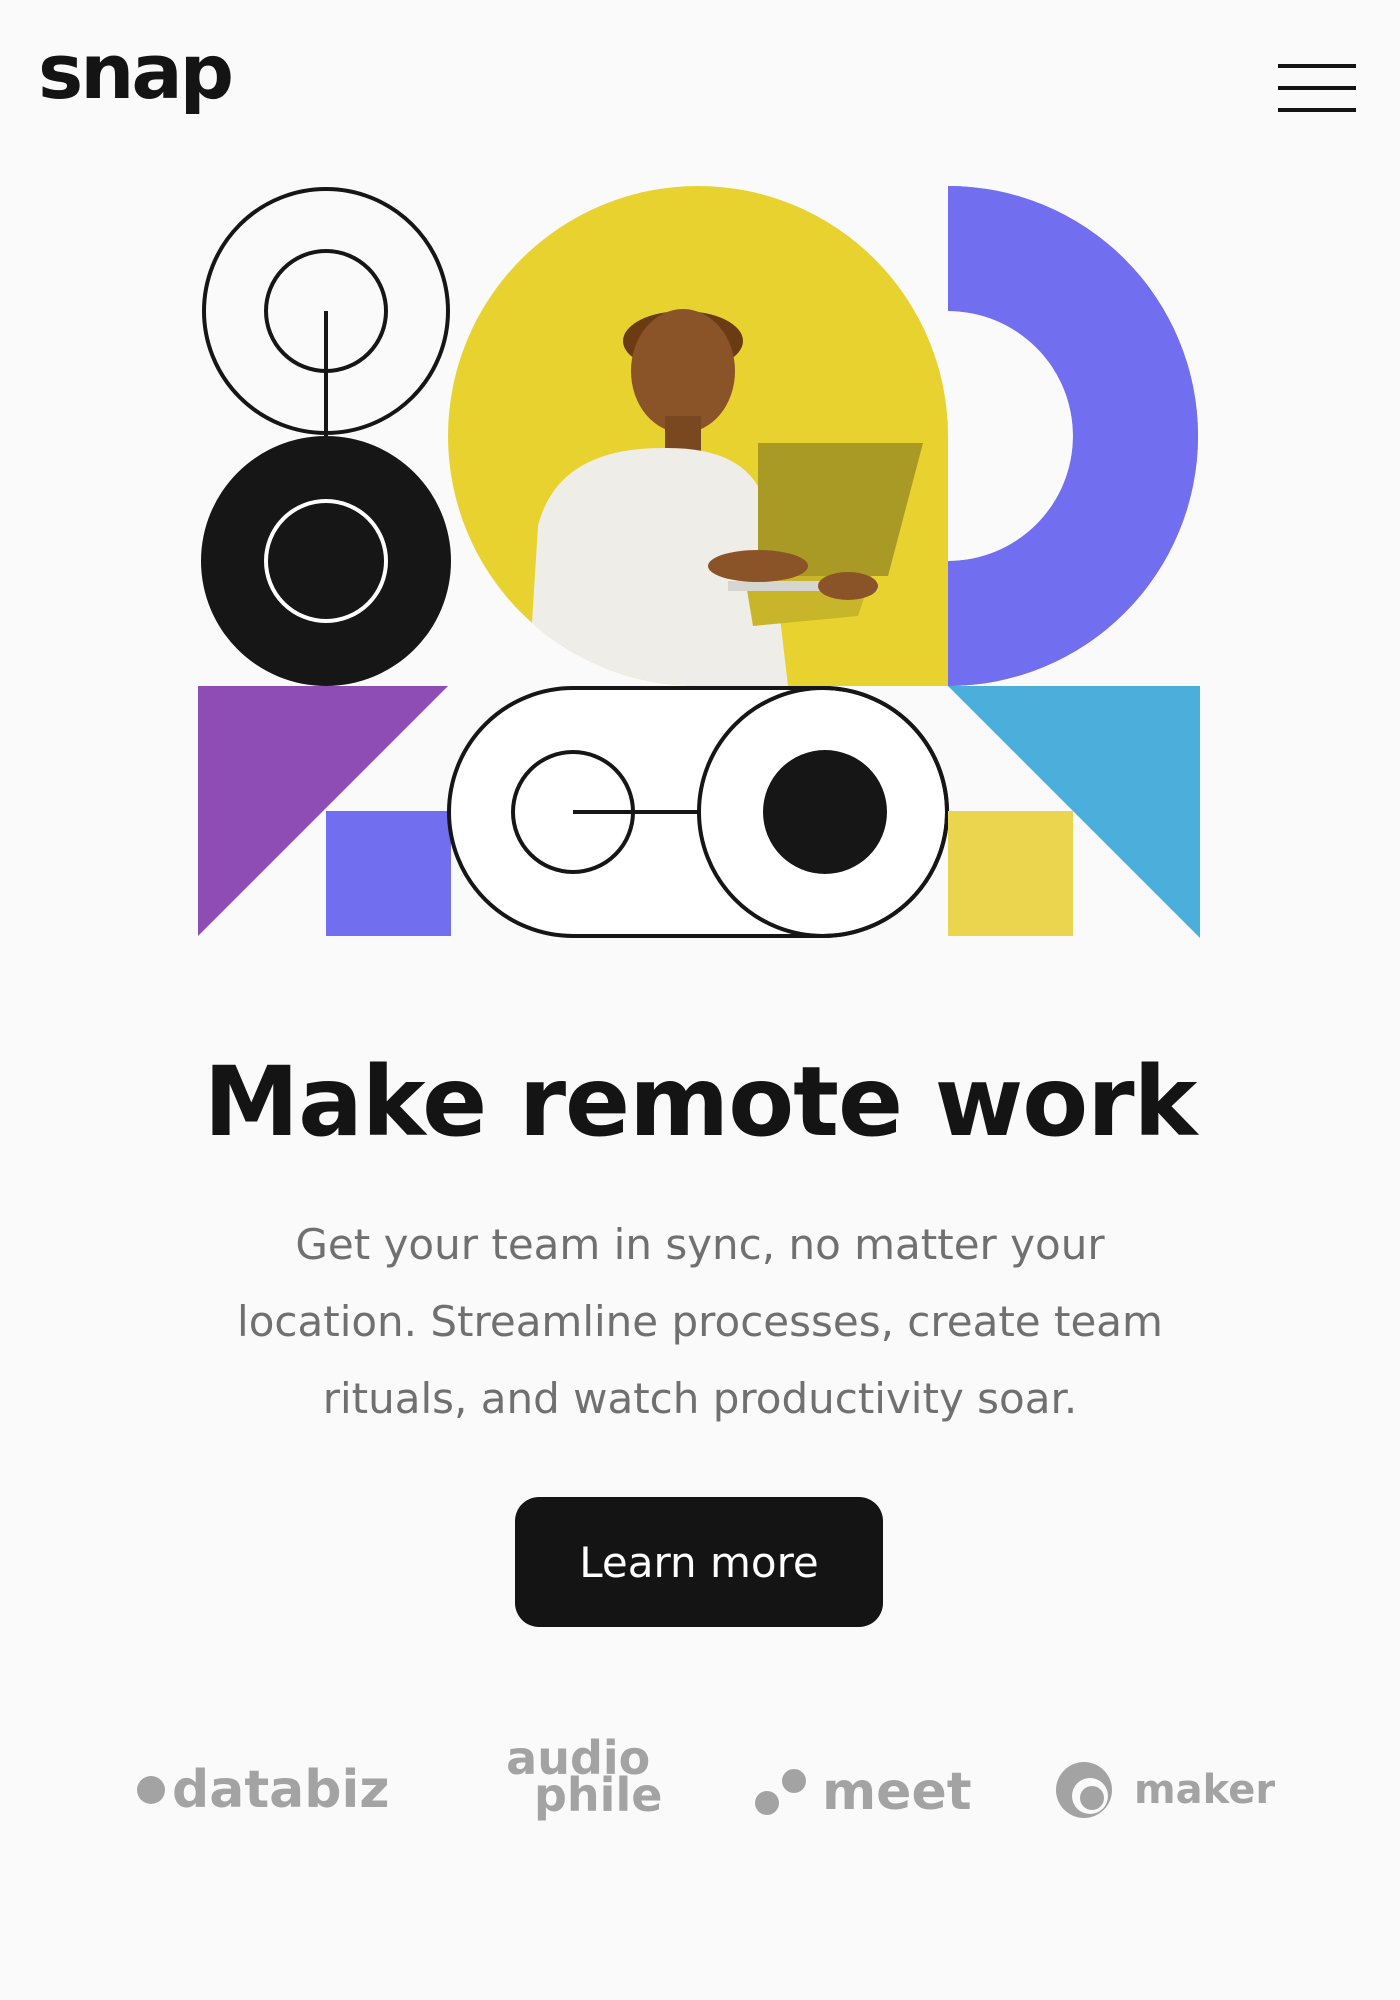 The width and height of the screenshot is (1400, 2000). What do you see at coordinates (151, 1790) in the screenshot?
I see `databiz-dot-icon` at bounding box center [151, 1790].